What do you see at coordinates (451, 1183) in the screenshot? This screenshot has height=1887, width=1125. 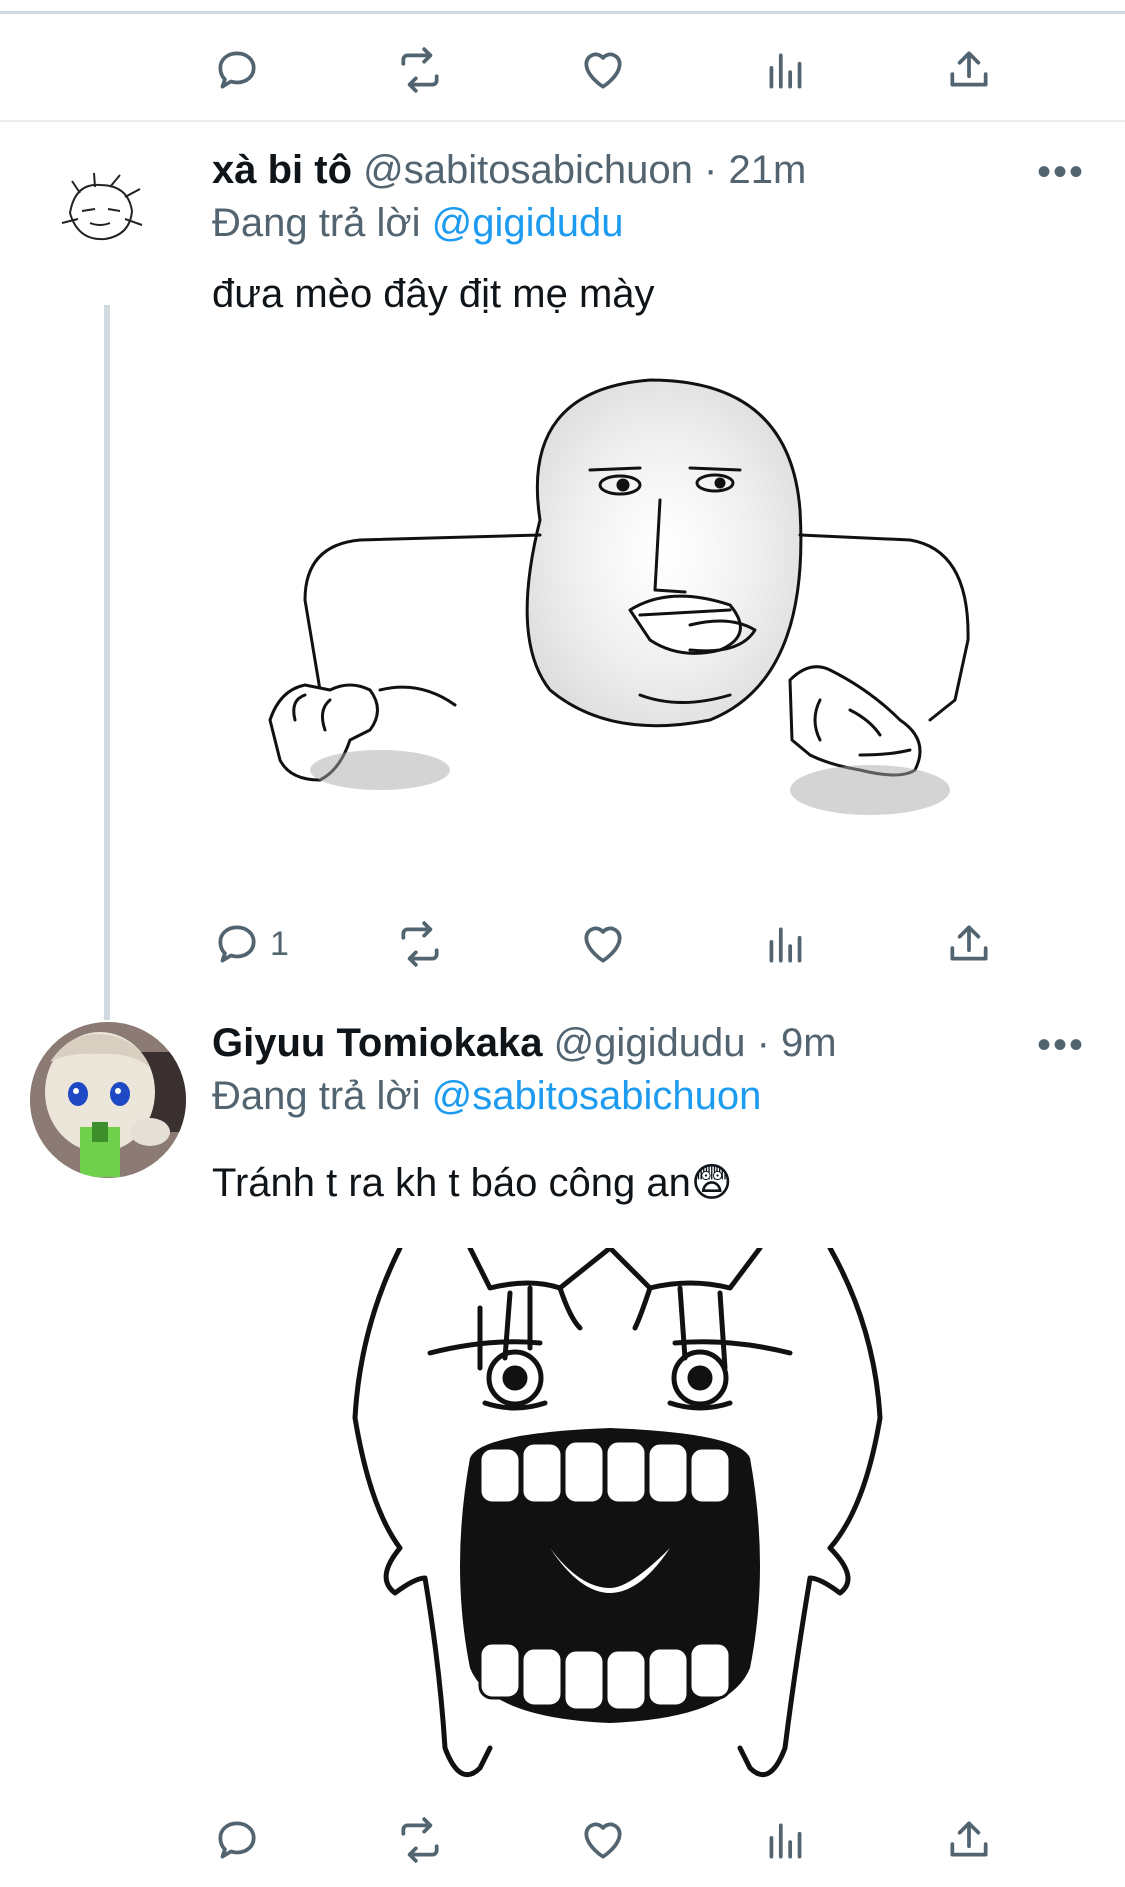 I see `tweet-text-body: Tránh t ra kh t báo công an` at bounding box center [451, 1183].